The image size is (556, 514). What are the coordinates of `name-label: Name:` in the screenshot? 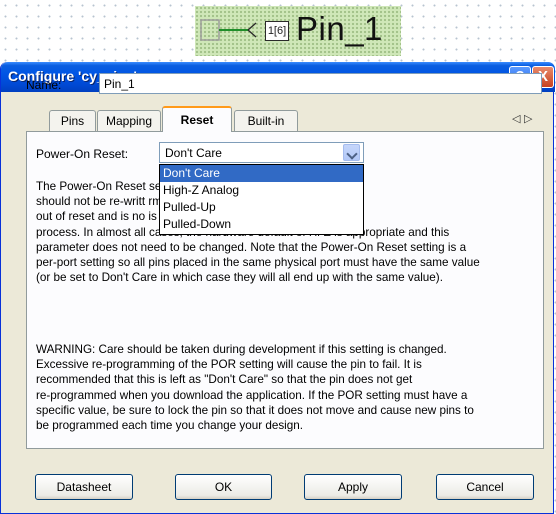 It's located at (44, 85).